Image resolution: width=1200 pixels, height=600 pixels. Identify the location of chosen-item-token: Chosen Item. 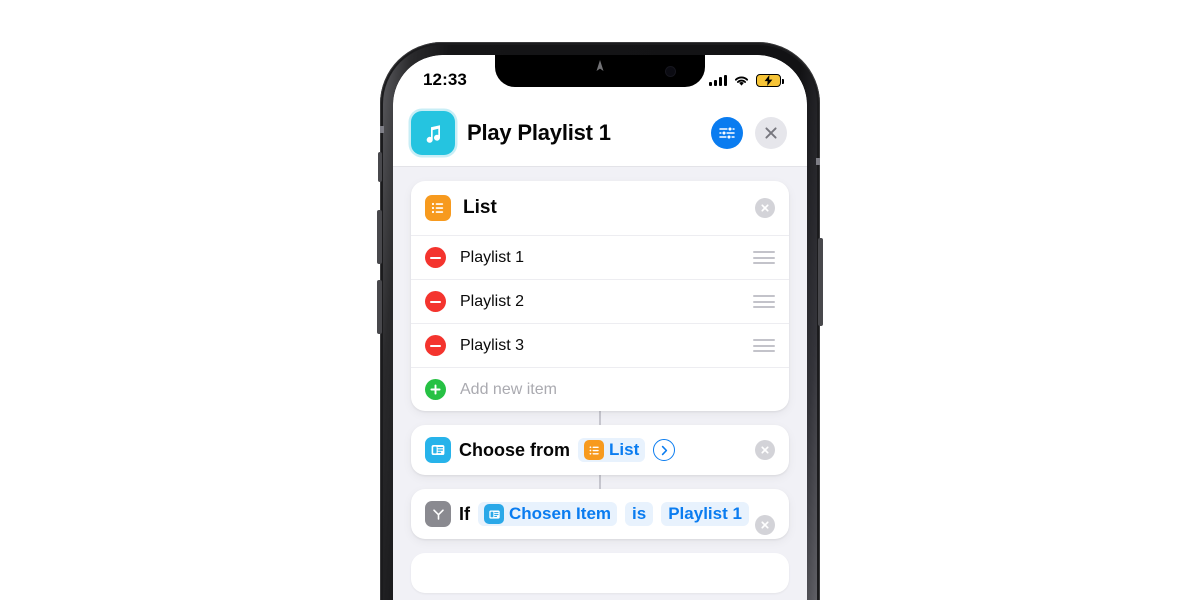
(548, 514).